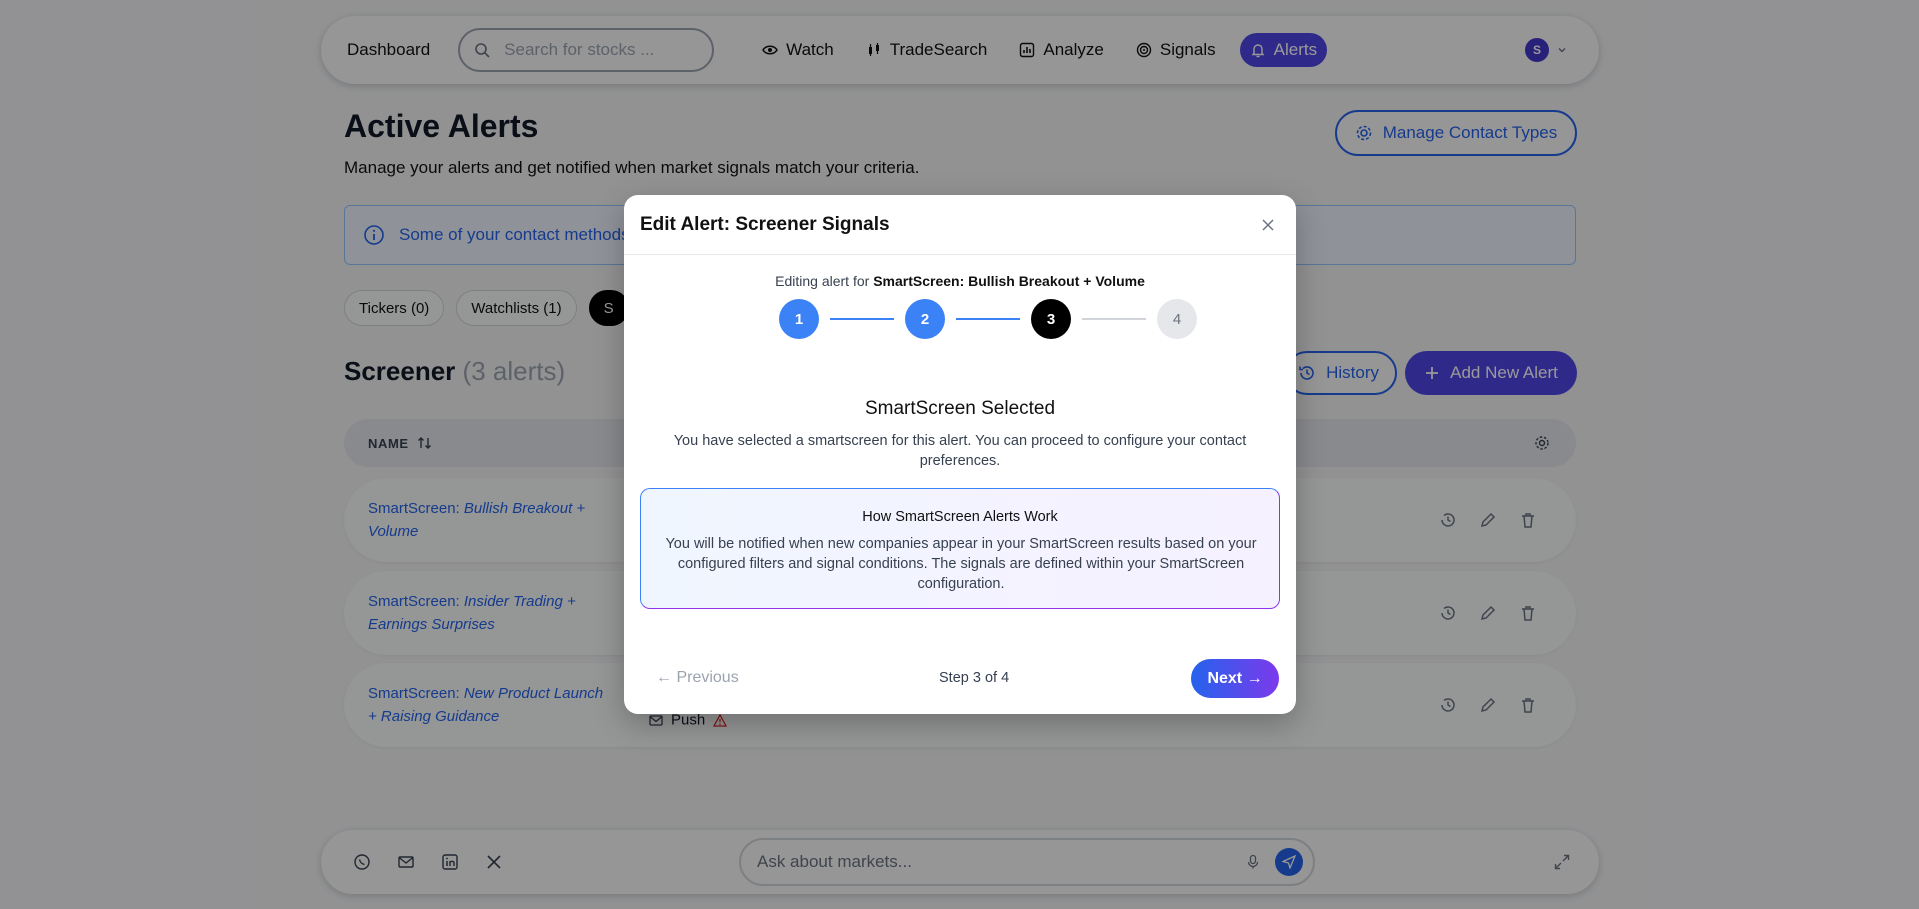 The width and height of the screenshot is (1919, 909). Describe the element at coordinates (1177, 319) in the screenshot. I see `step-4: 4` at that location.